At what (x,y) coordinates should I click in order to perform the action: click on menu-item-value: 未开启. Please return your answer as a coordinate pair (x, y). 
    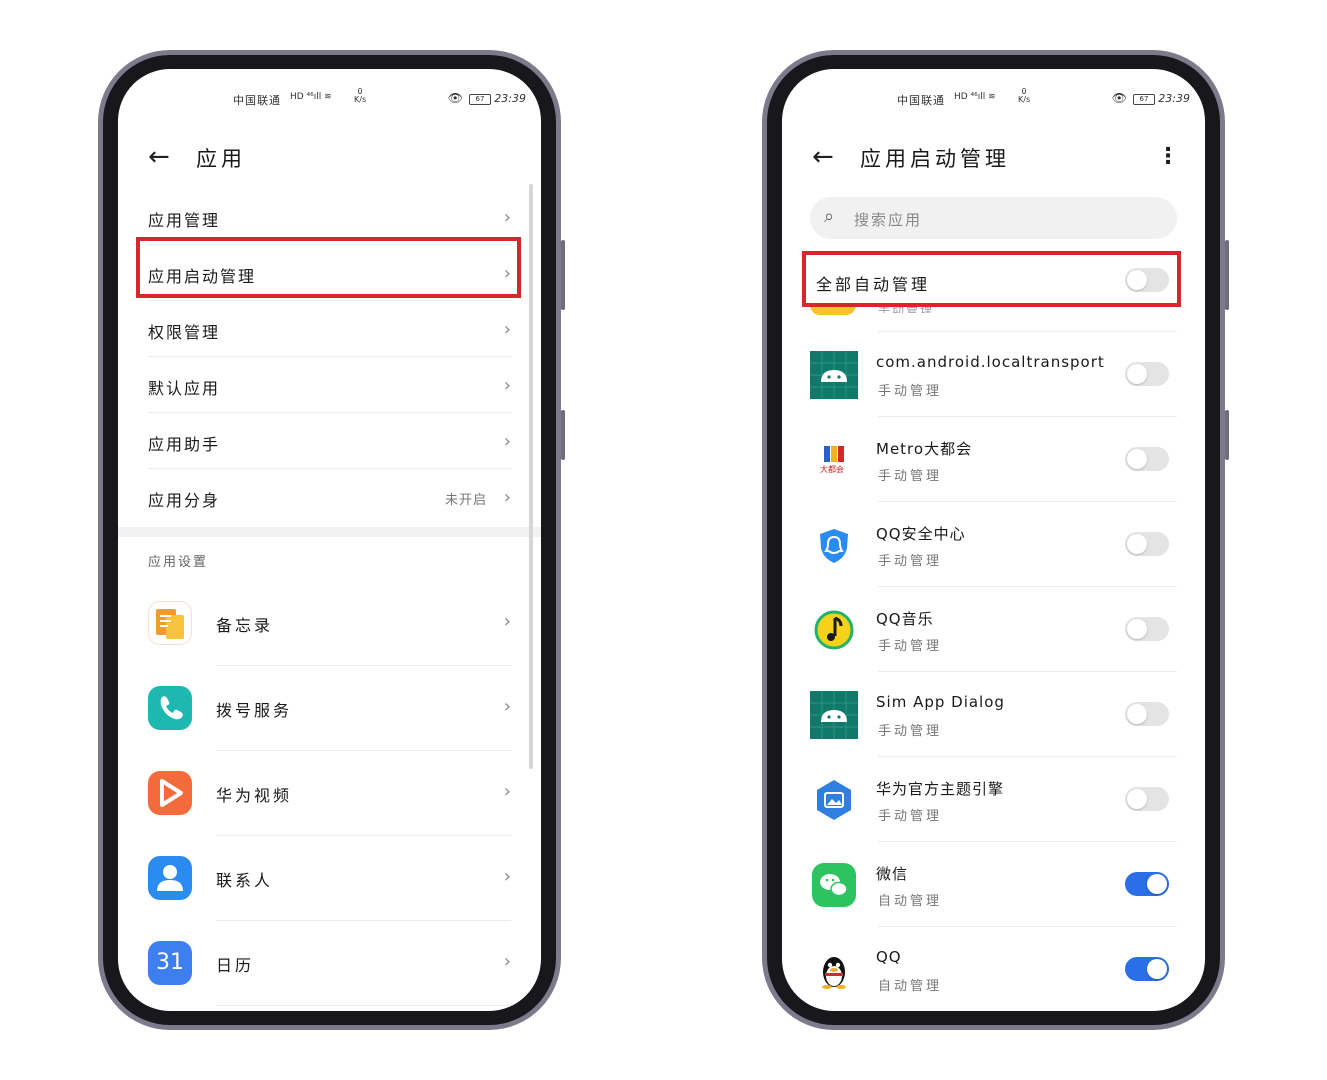
    Looking at the image, I should click on (465, 500).